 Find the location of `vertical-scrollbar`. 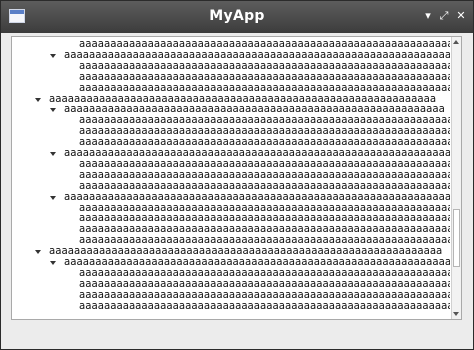

vertical-scrollbar is located at coordinates (456, 178).